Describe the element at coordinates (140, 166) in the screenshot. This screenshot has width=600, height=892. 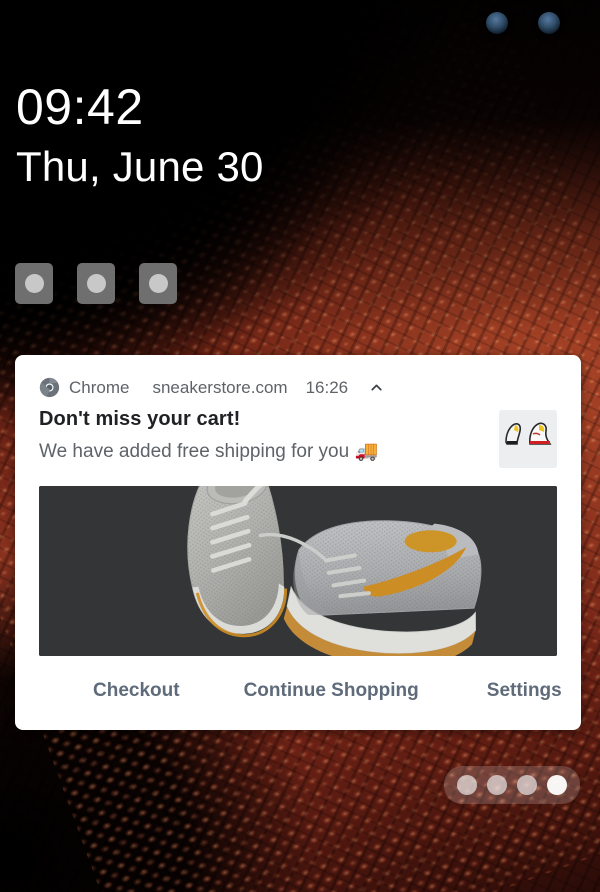
I see `clock-date: Thu, June 30` at that location.